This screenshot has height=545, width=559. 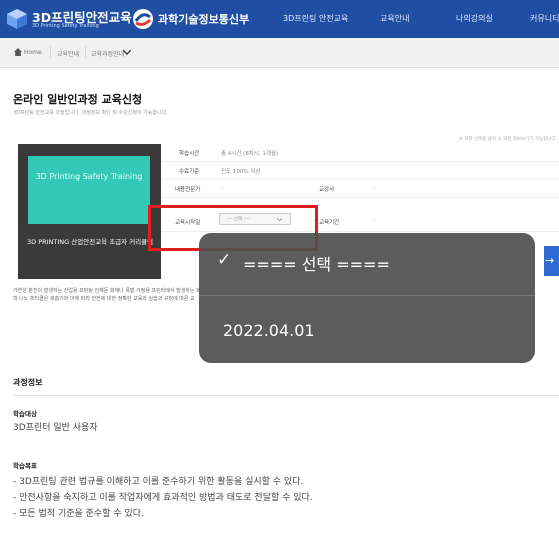 I want to click on completion-label: 수료기준, so click(x=189, y=172).